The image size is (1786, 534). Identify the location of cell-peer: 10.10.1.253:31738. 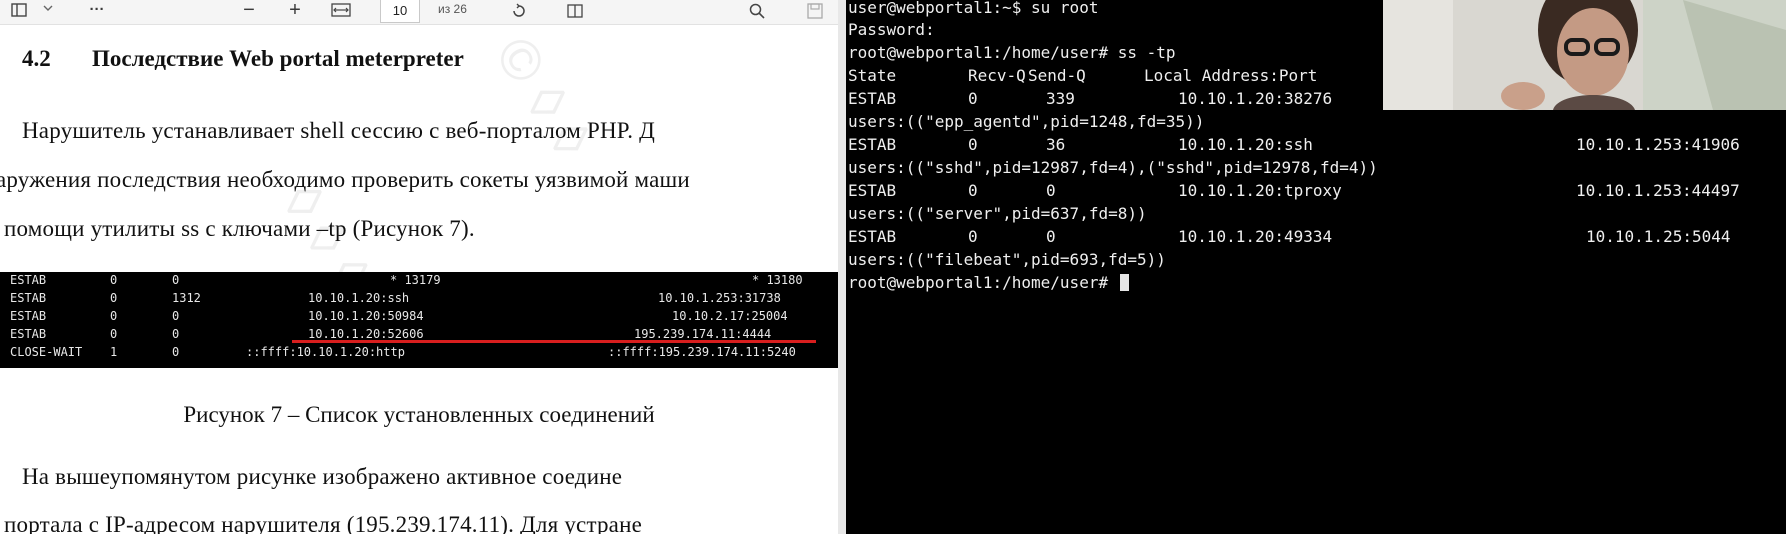
(719, 298).